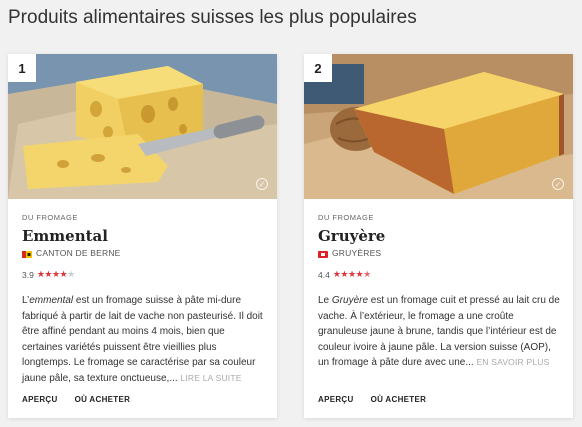 The height and width of the screenshot is (427, 582). Describe the element at coordinates (28, 274) in the screenshot. I see `rating-value: 3.9` at that location.